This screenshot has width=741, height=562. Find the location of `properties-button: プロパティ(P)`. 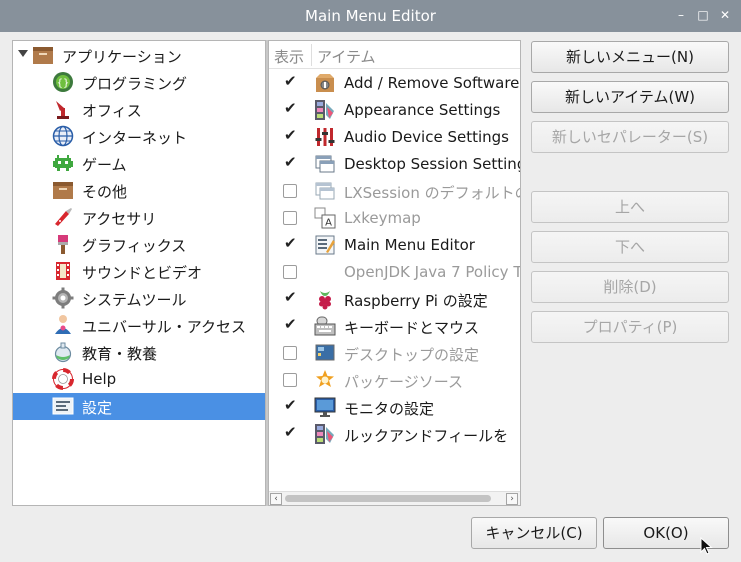

properties-button: プロパティ(P) is located at coordinates (630, 327).